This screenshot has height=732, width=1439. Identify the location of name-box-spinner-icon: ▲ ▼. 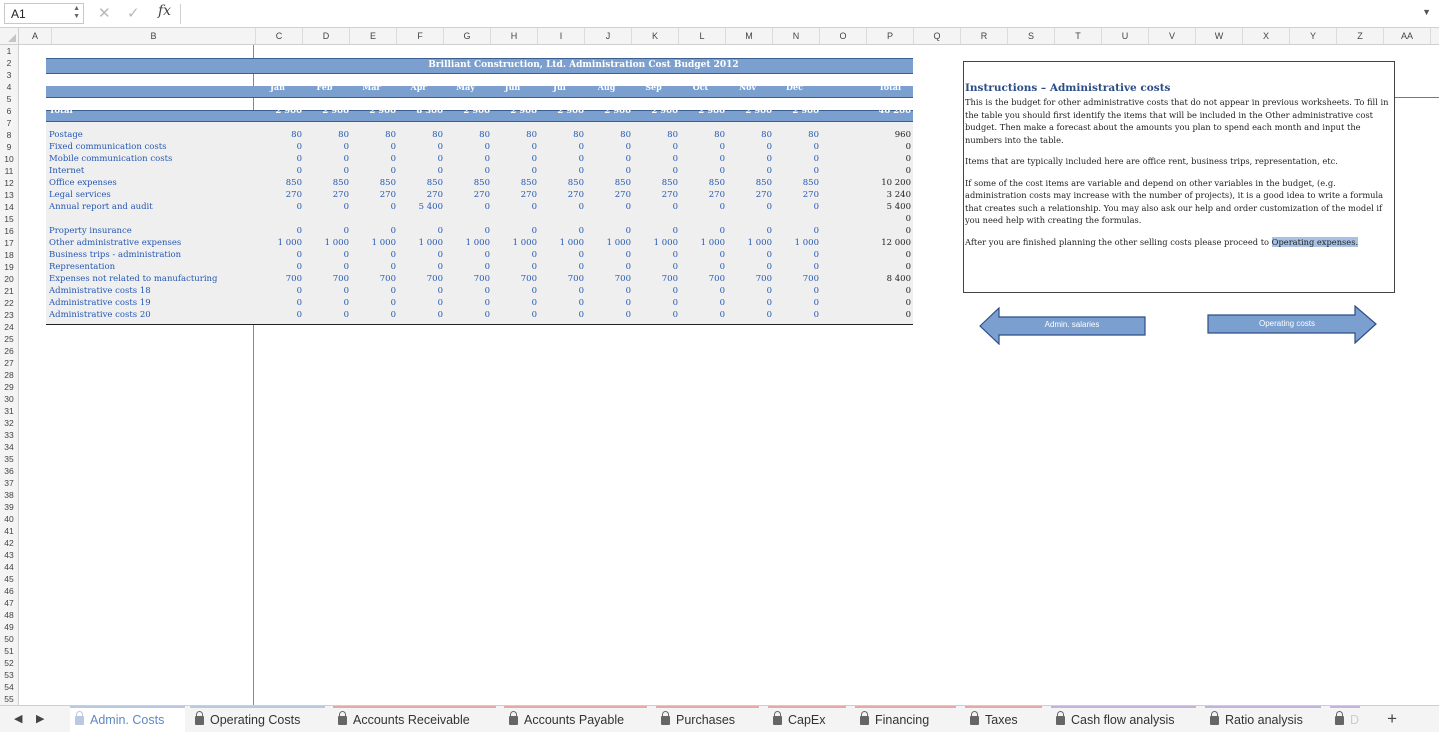
(76, 13).